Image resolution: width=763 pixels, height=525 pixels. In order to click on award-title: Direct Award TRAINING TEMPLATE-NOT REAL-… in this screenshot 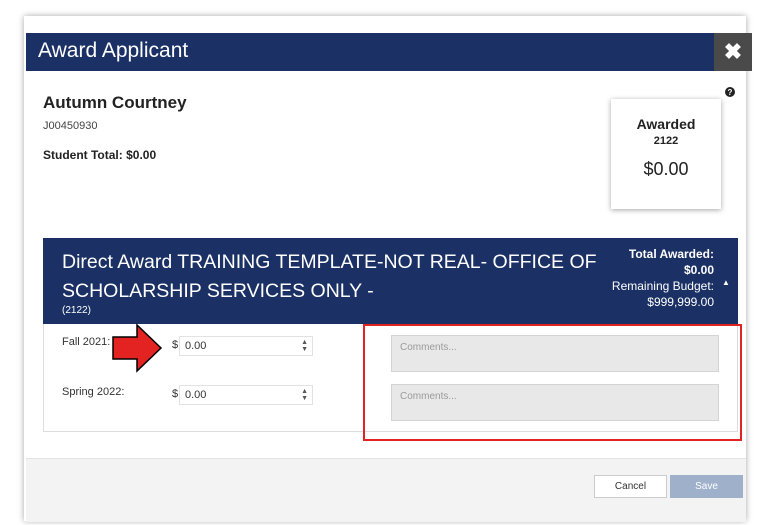, I will do `click(329, 276)`.